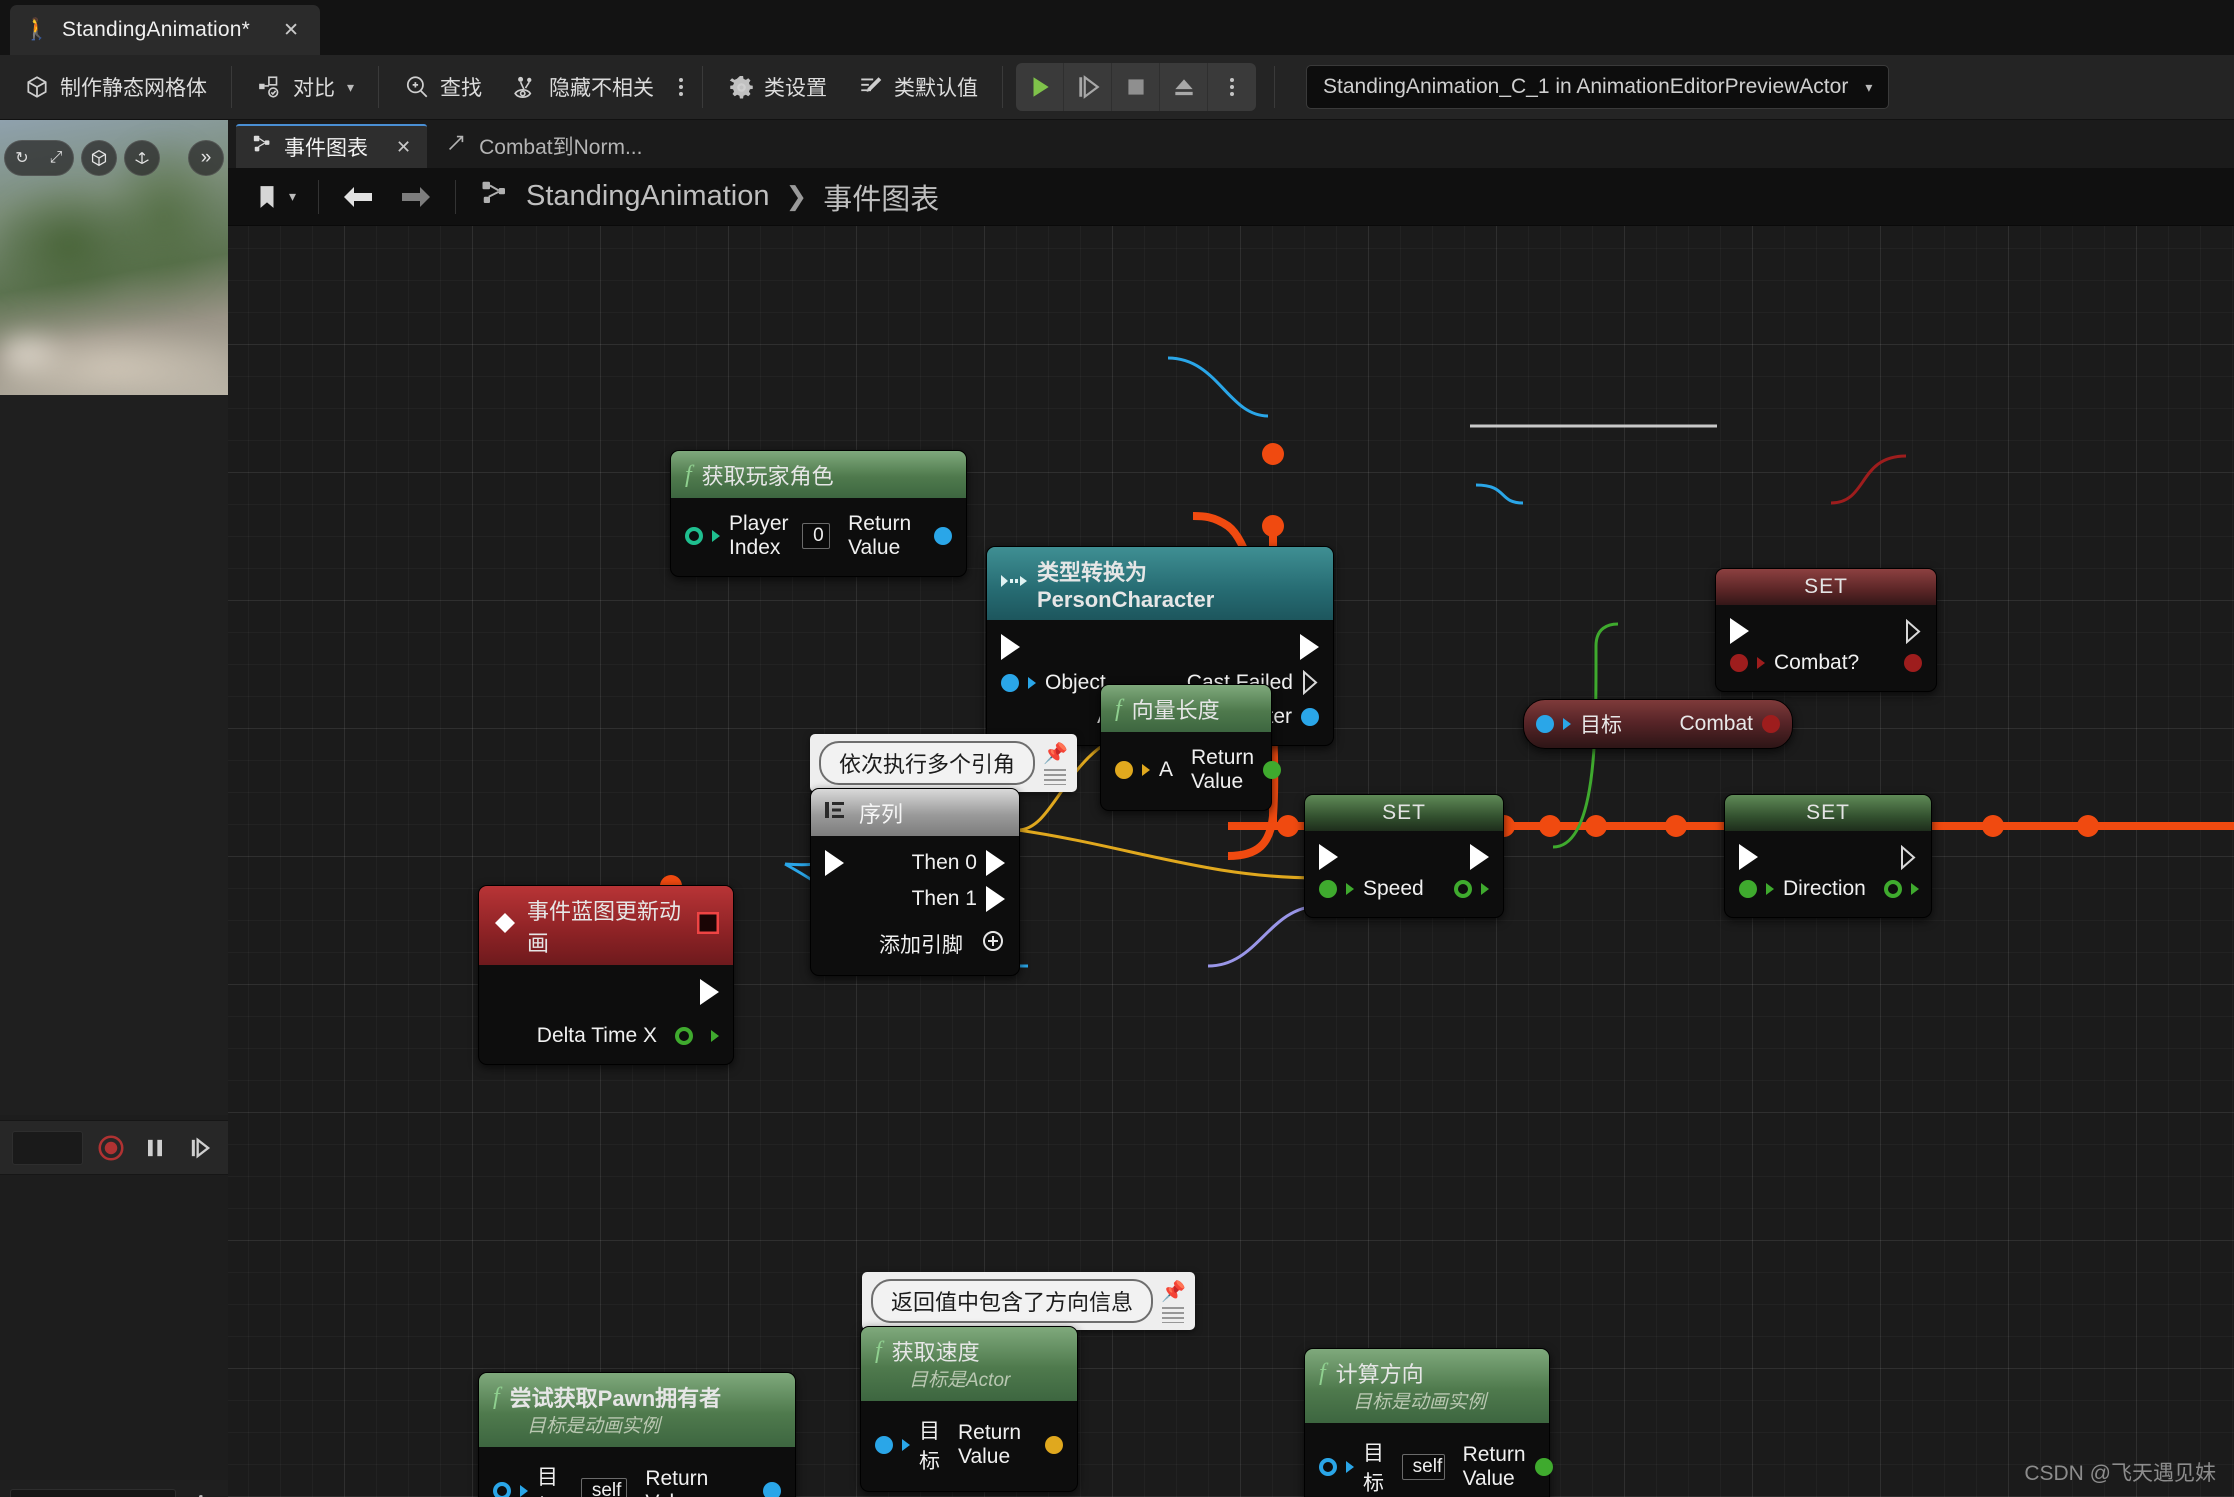  What do you see at coordinates (647, 196) in the screenshot?
I see `breadcrumb-root: StandingAnimation` at bounding box center [647, 196].